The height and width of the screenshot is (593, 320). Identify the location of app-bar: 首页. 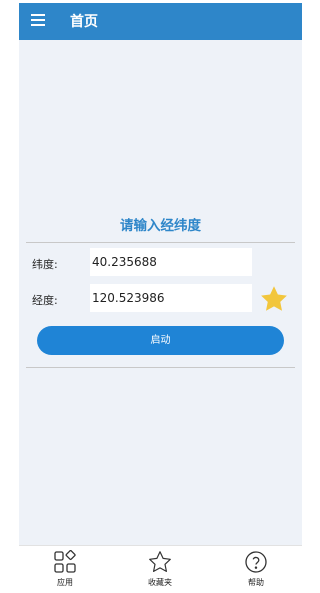
(160, 21).